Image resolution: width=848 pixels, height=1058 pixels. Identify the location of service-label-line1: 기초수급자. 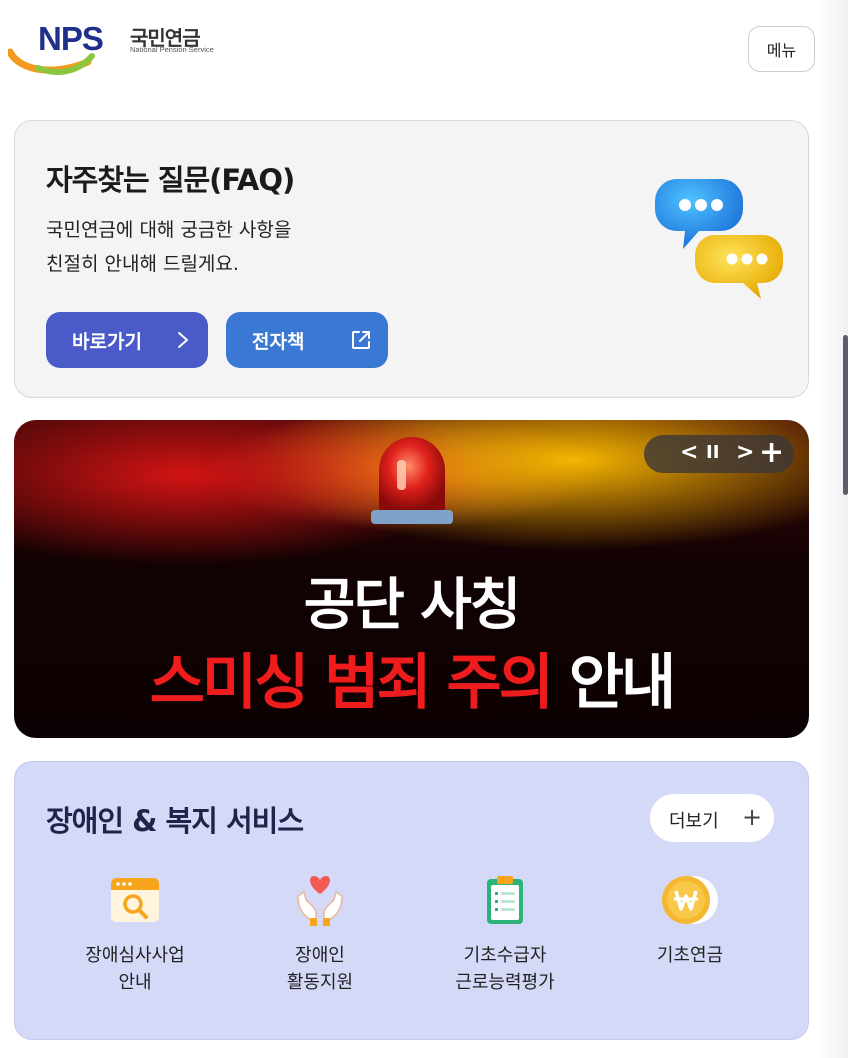
(505, 955).